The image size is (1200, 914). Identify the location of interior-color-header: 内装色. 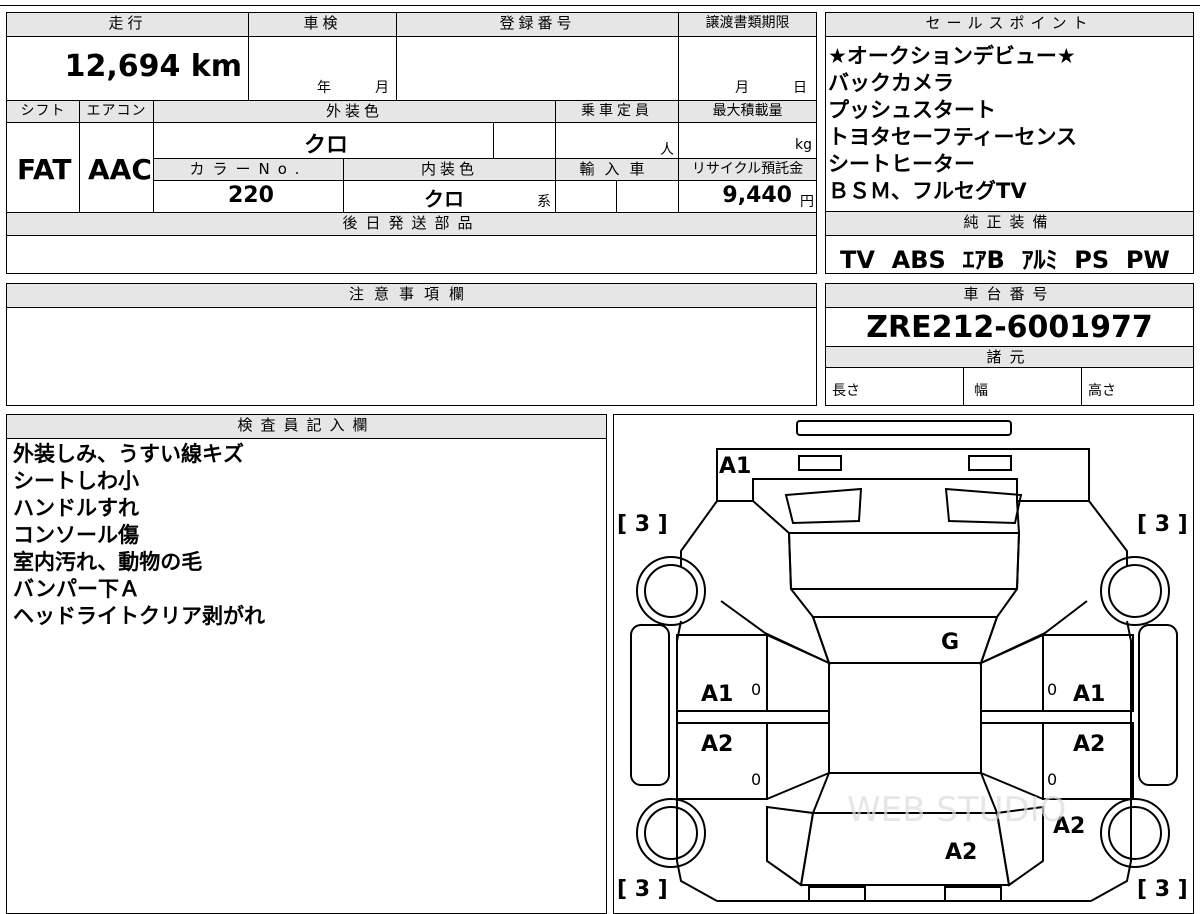
(450, 170).